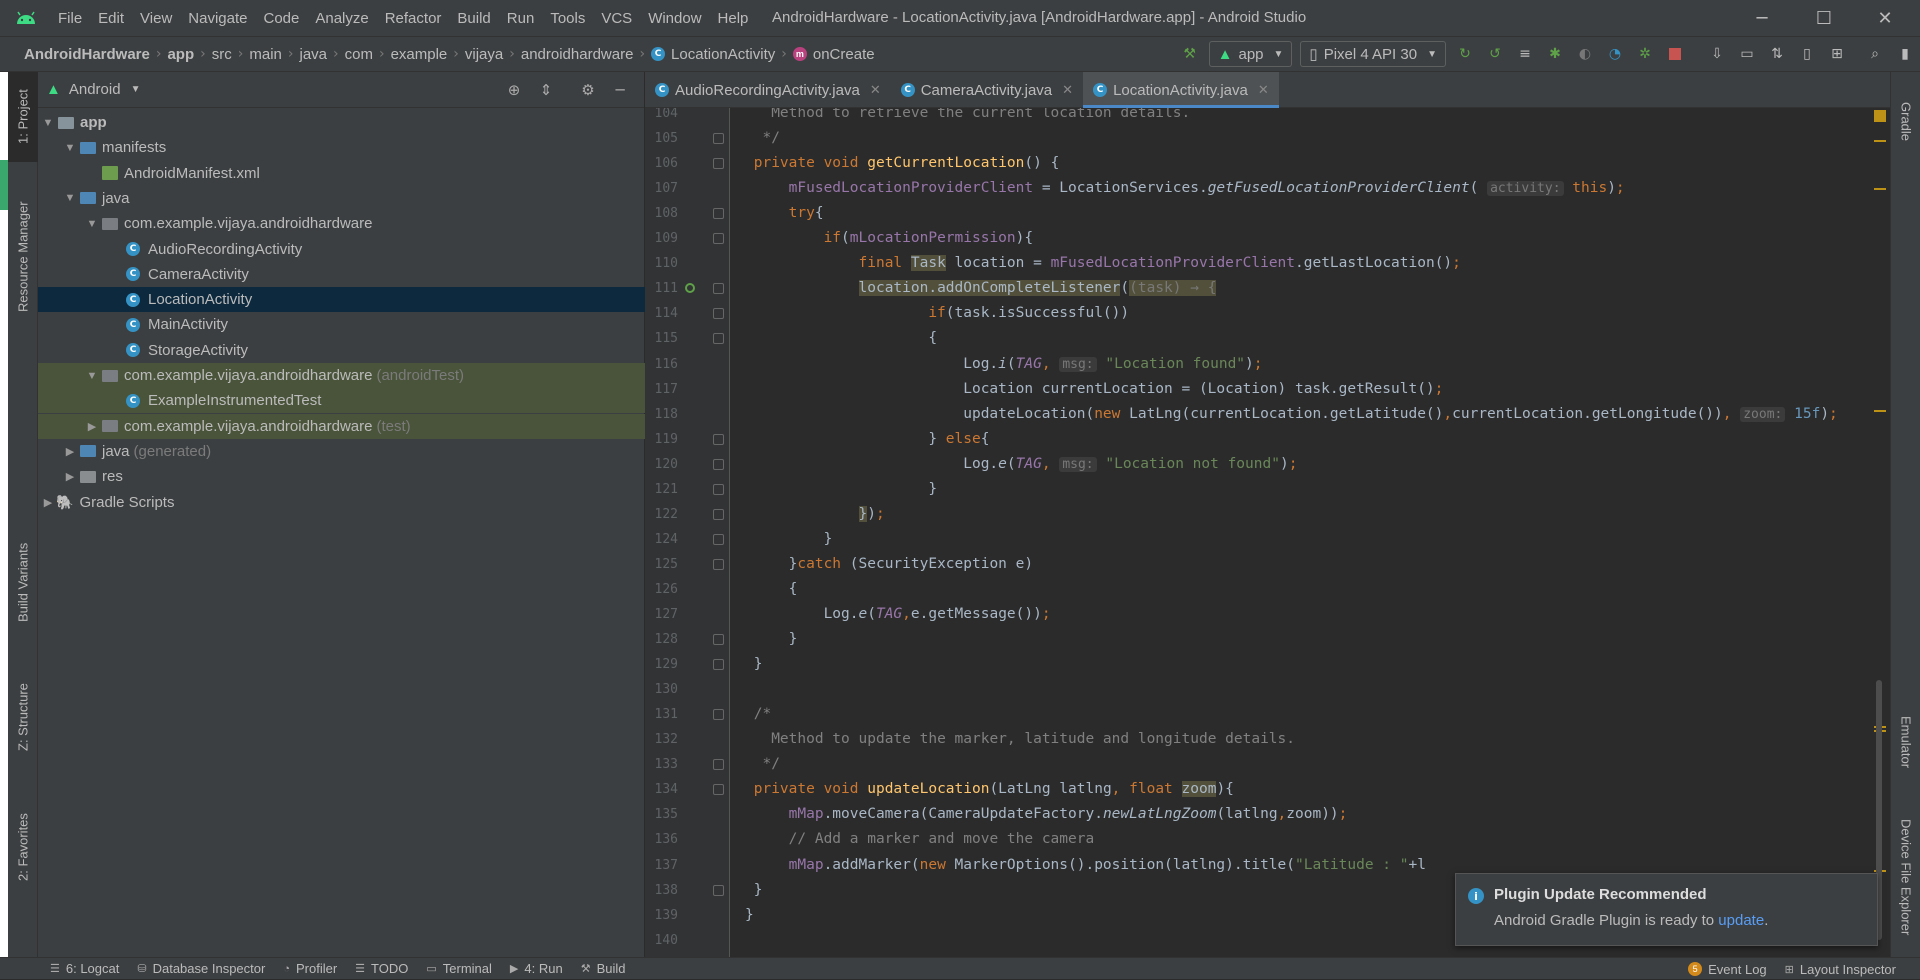 This screenshot has height=980, width=1920. Describe the element at coordinates (341, 173) in the screenshot. I see `tree-item: AndroidManifest.xml` at that location.